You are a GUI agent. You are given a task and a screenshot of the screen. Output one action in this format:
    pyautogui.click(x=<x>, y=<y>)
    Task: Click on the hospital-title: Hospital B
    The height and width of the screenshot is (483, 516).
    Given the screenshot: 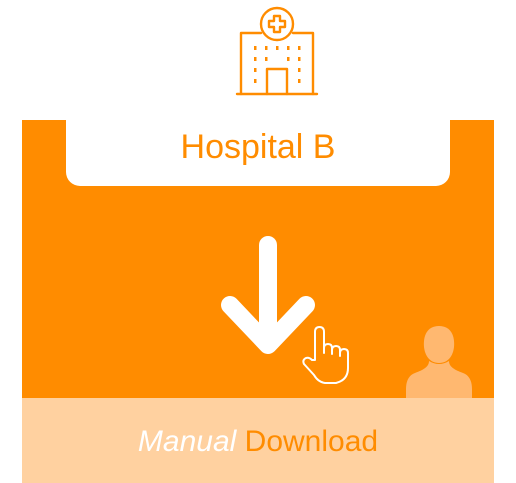 What is the action you would take?
    pyautogui.click(x=258, y=147)
    